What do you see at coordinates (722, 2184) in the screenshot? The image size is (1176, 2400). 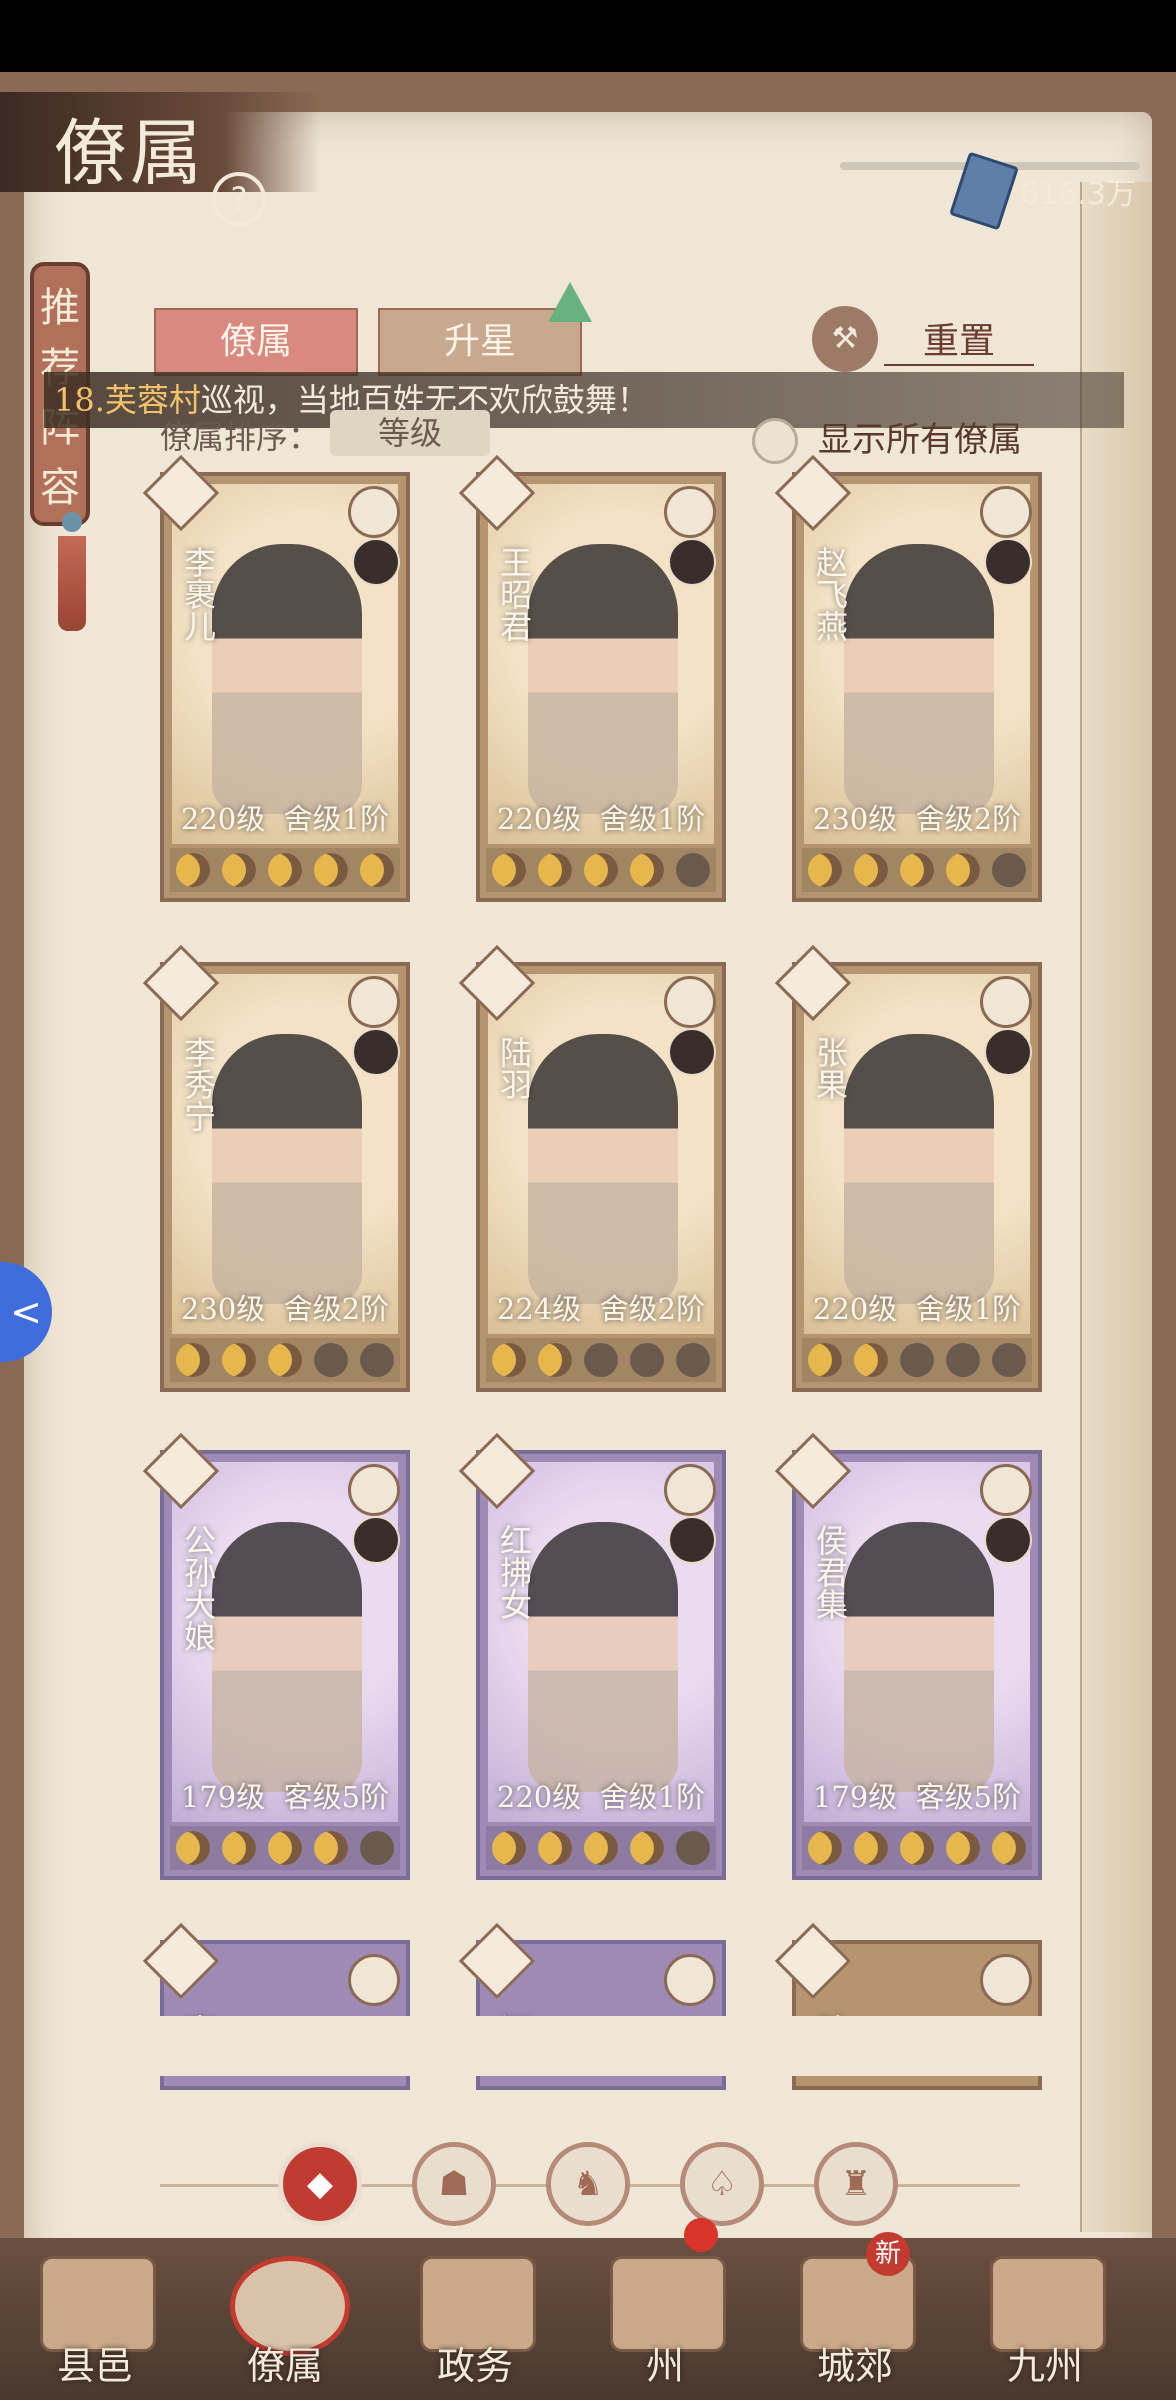 I see `filter-fan-icon: ♤` at bounding box center [722, 2184].